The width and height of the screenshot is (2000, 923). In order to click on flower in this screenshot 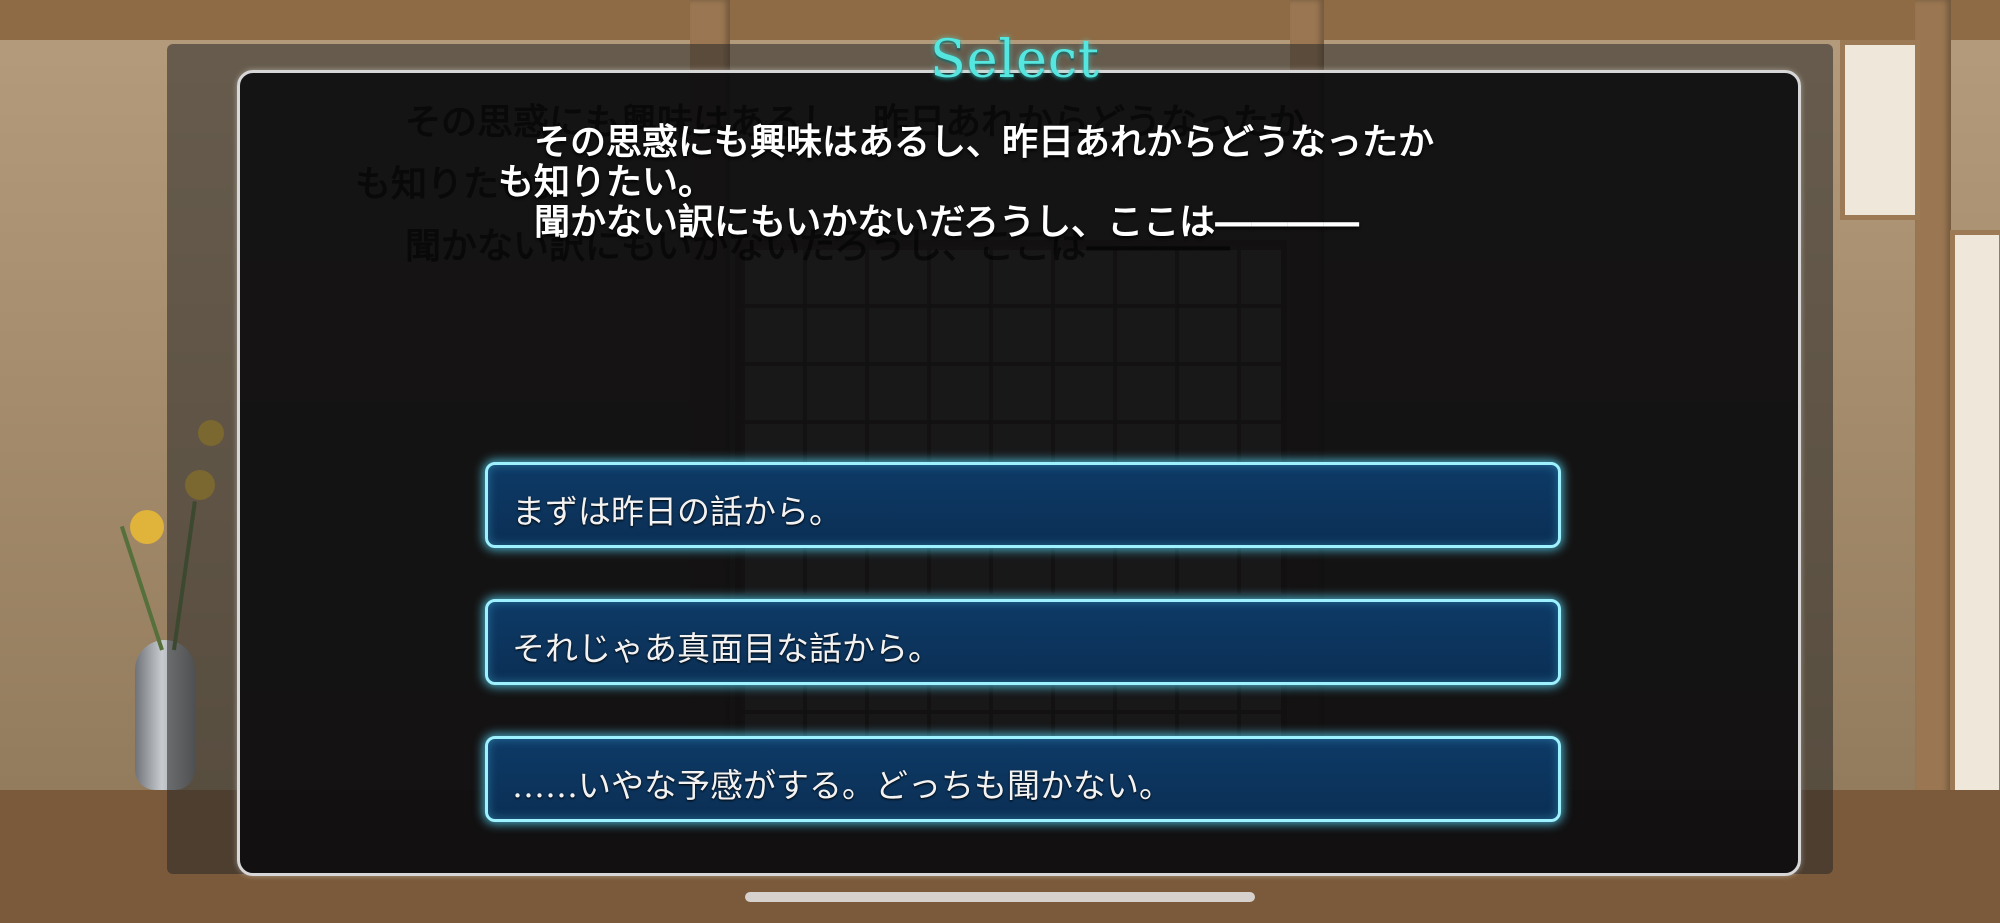, I will do `click(147, 527)`.